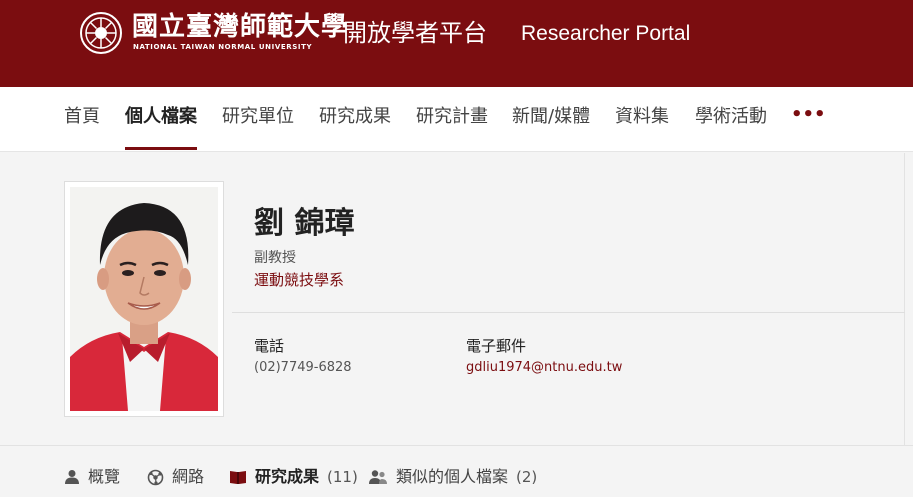 This screenshot has width=913, height=497. What do you see at coordinates (269, 346) in the screenshot?
I see `phone-label: 電話` at bounding box center [269, 346].